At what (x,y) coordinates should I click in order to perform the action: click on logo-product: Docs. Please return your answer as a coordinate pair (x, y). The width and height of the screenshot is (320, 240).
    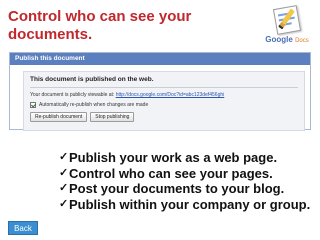
    Looking at the image, I should click on (302, 41).